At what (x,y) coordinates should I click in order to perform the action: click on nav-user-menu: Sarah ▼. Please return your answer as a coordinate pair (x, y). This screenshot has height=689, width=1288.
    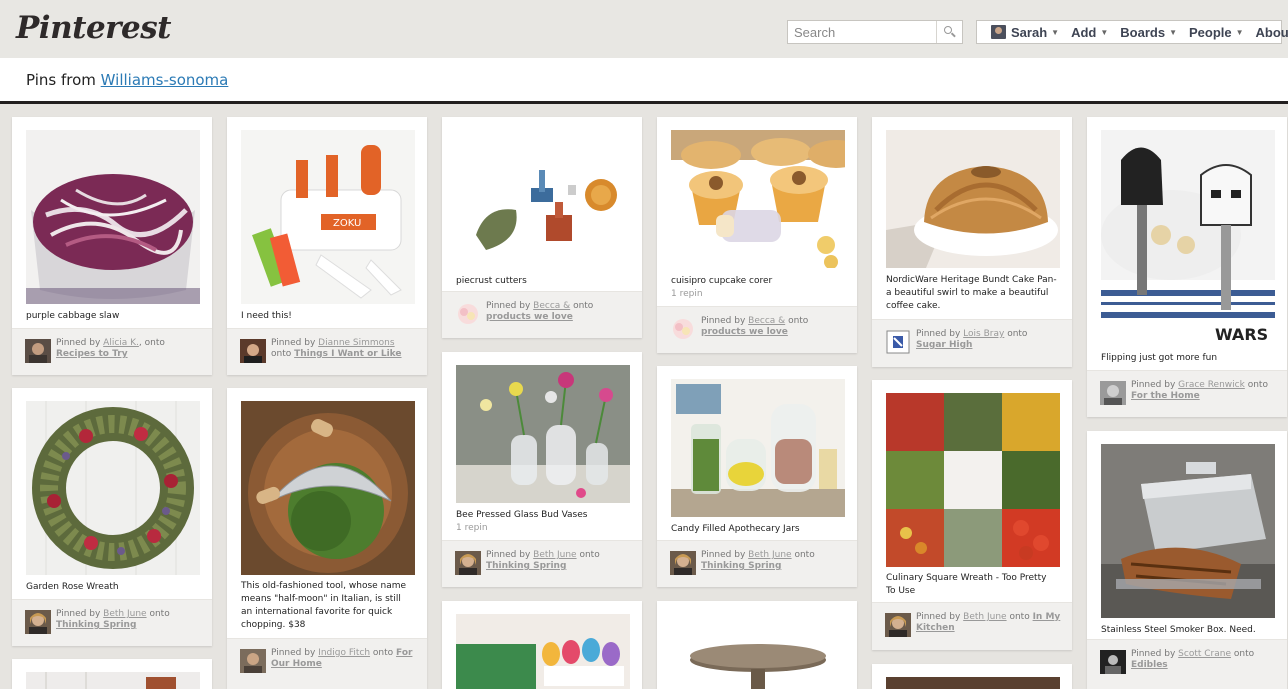
    Looking at the image, I should click on (1025, 32).